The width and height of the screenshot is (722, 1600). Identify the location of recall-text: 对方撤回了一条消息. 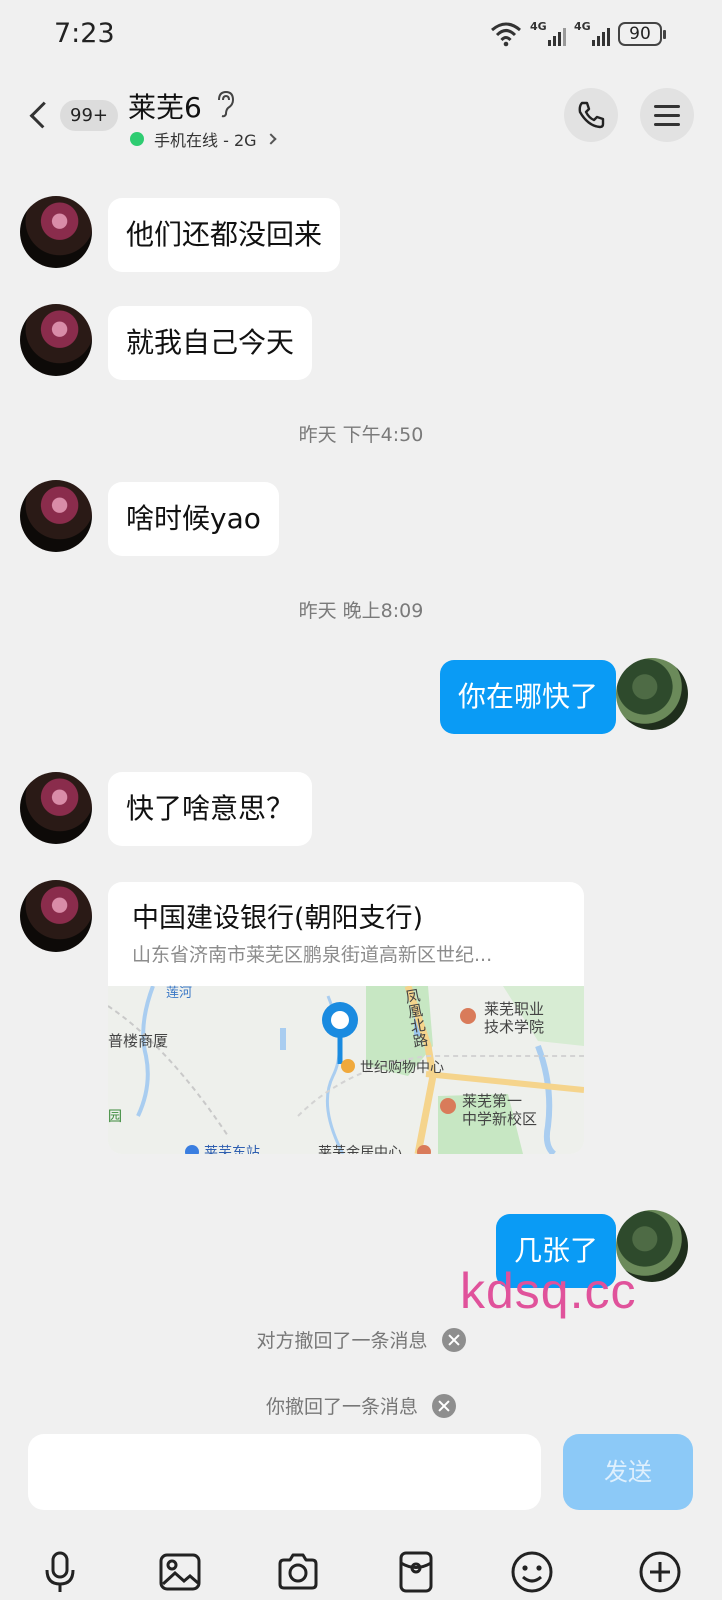
(342, 1341).